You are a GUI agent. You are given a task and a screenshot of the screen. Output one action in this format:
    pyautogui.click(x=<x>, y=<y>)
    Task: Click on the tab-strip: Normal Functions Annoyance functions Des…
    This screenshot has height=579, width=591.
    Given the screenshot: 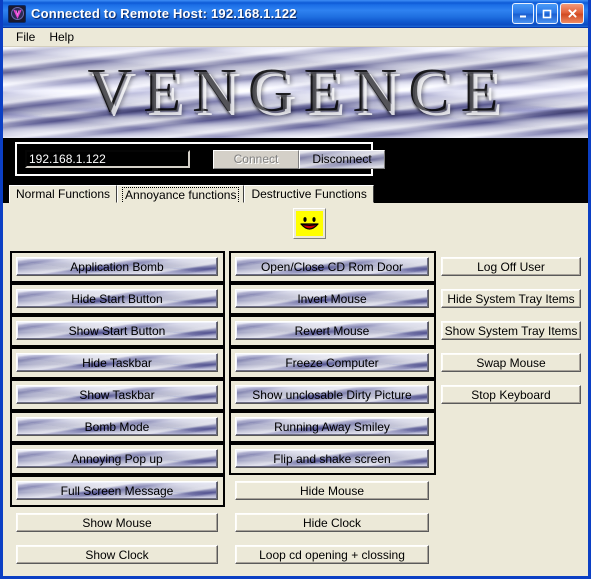 What is the action you would take?
    pyautogui.click(x=295, y=193)
    